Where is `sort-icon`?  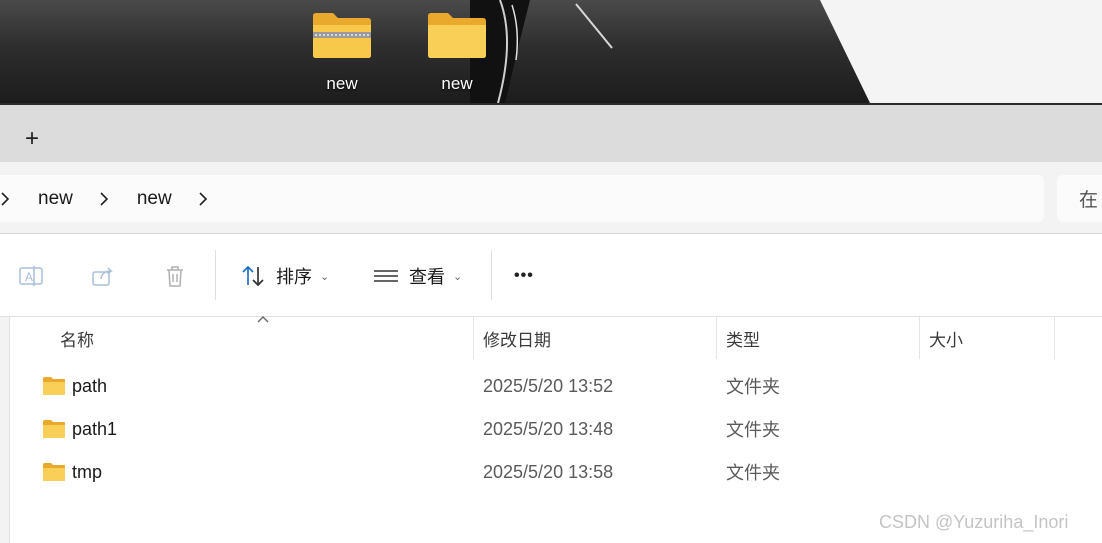 sort-icon is located at coordinates (253, 276).